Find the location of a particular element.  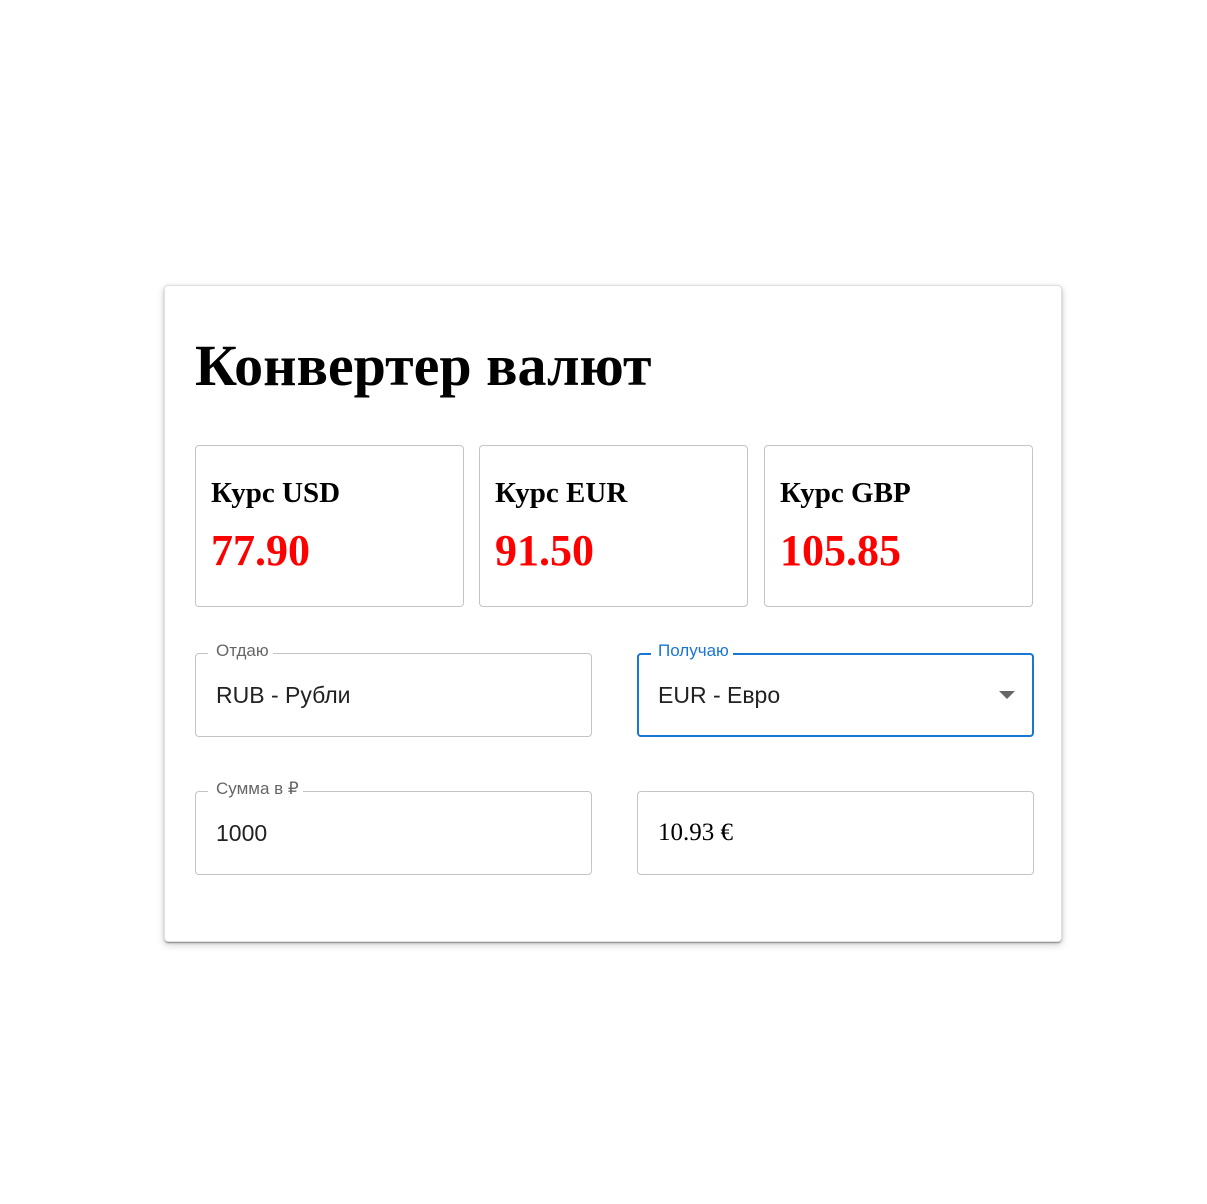

to-currency-label: Получаю is located at coordinates (695, 651).